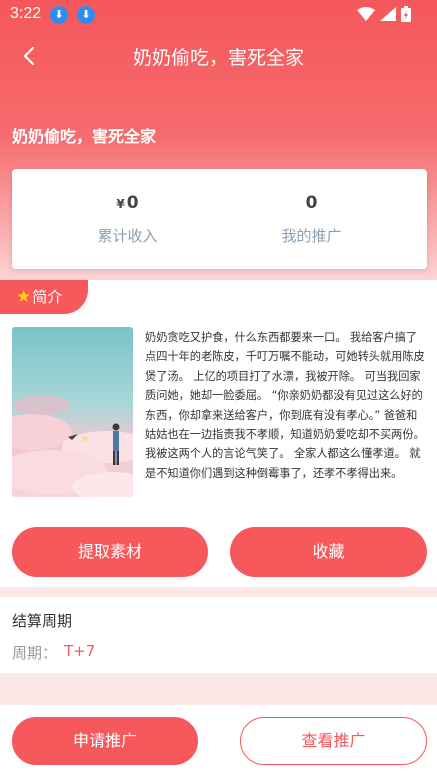 The height and width of the screenshot is (777, 437). Describe the element at coordinates (26, 13) in the screenshot. I see `status-time: 3:22` at that location.